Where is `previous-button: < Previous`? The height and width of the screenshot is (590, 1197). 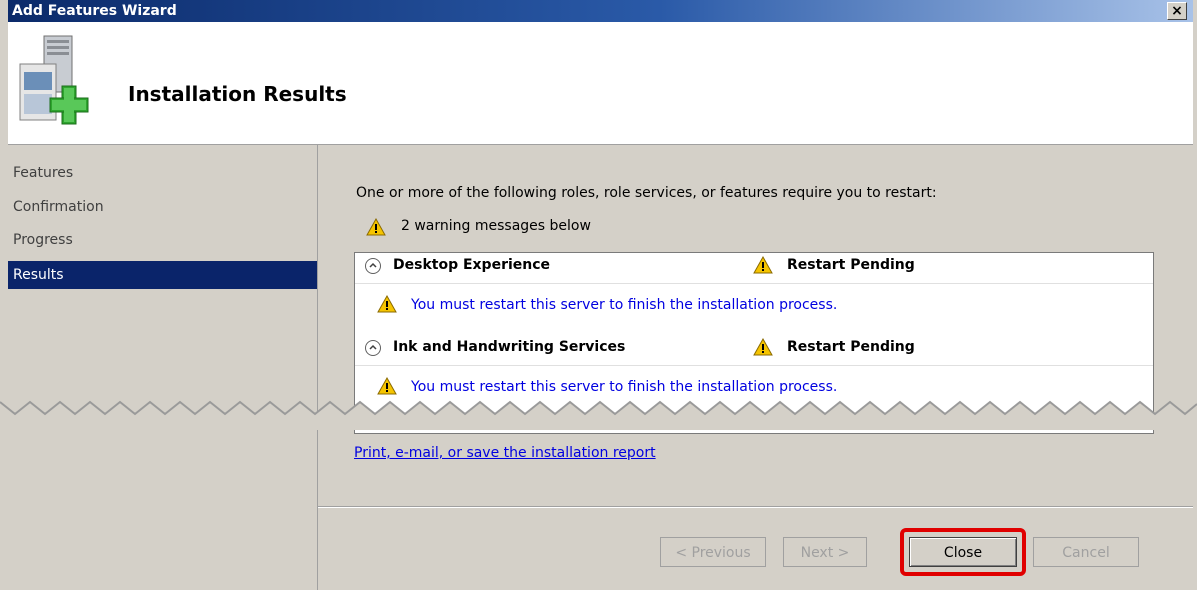 previous-button: < Previous is located at coordinates (713, 552).